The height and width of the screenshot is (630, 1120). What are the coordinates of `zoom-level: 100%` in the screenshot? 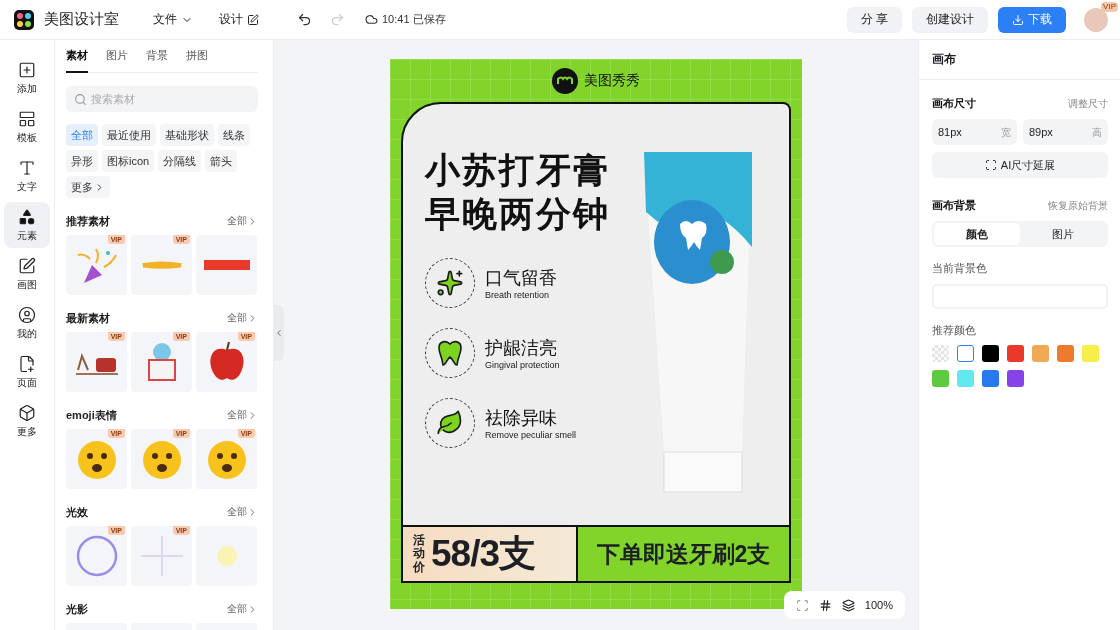 It's located at (878, 605).